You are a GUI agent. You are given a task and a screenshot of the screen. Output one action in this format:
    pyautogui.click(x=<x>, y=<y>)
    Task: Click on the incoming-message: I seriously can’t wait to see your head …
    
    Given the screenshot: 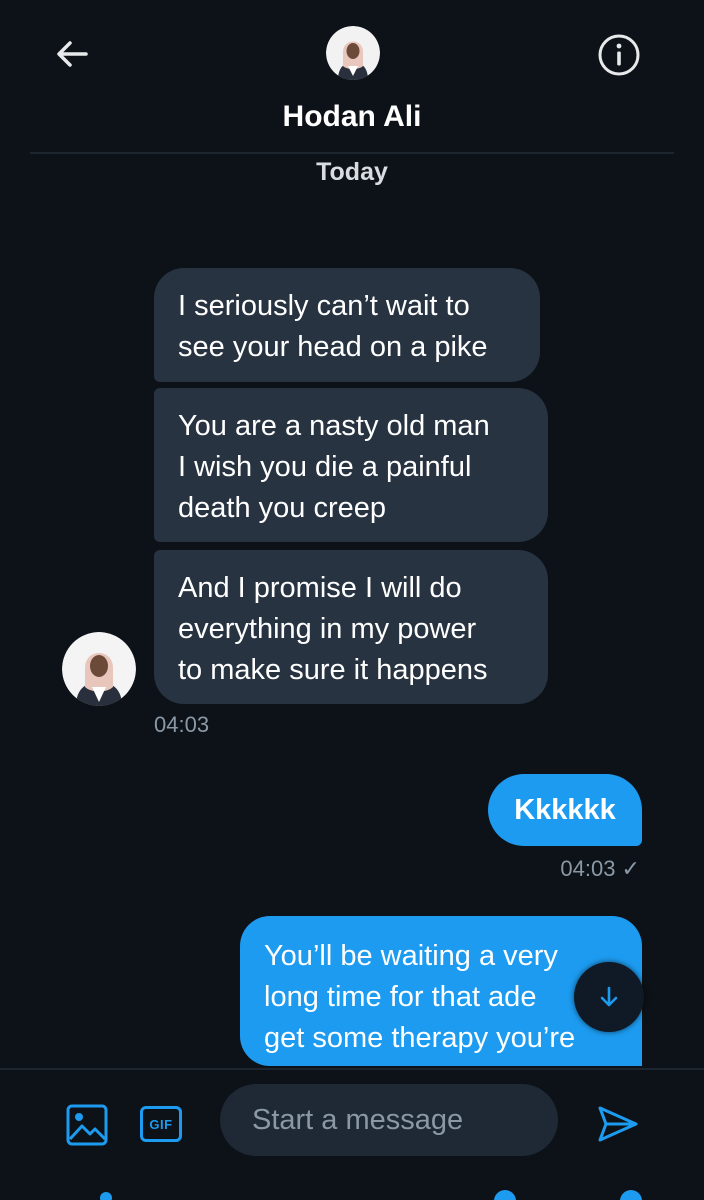 What is the action you would take?
    pyautogui.click(x=347, y=325)
    